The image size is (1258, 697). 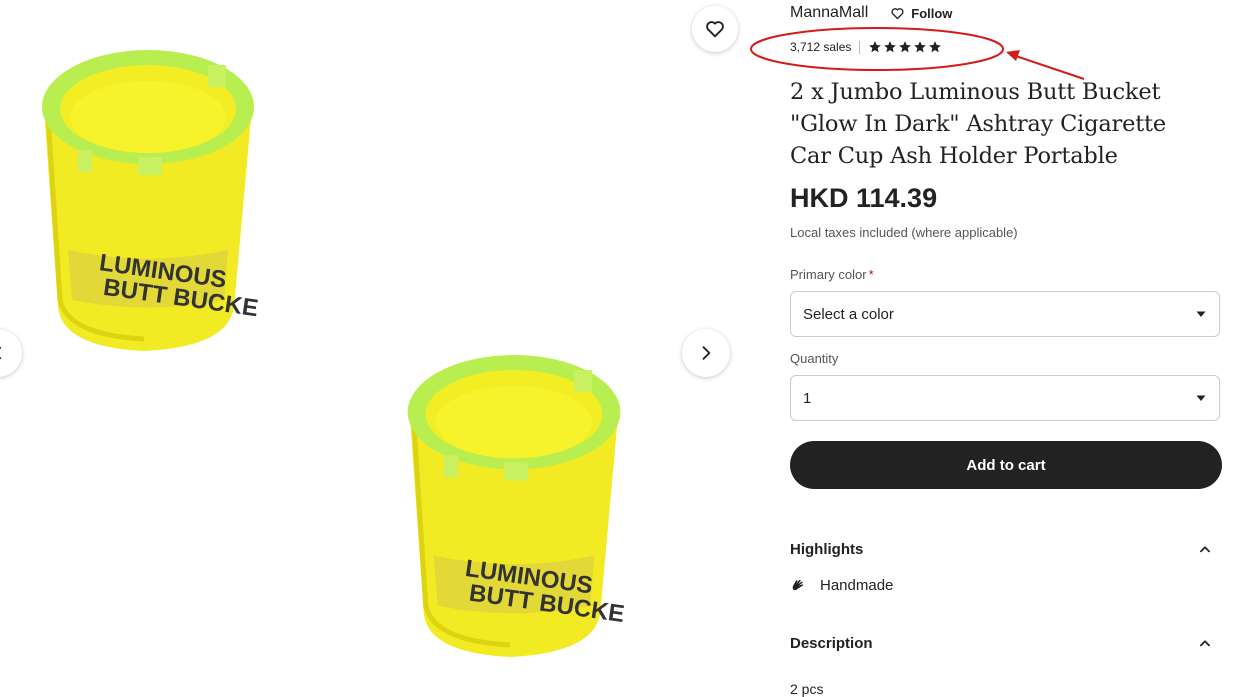 What do you see at coordinates (807, 398) in the screenshot?
I see `quantity-value: 1` at bounding box center [807, 398].